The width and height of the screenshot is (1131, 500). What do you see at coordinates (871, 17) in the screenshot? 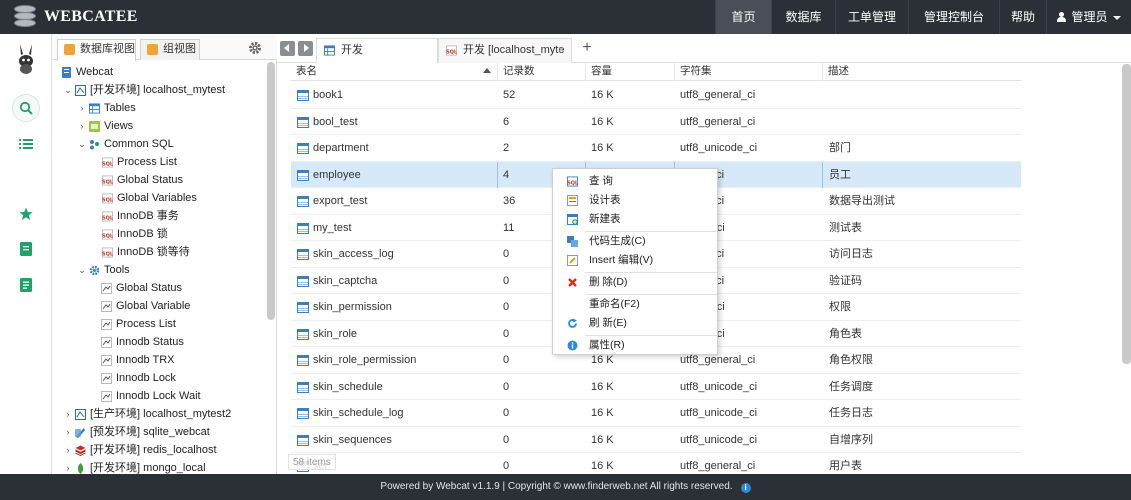
I see `nav-tickets: 工单管理` at bounding box center [871, 17].